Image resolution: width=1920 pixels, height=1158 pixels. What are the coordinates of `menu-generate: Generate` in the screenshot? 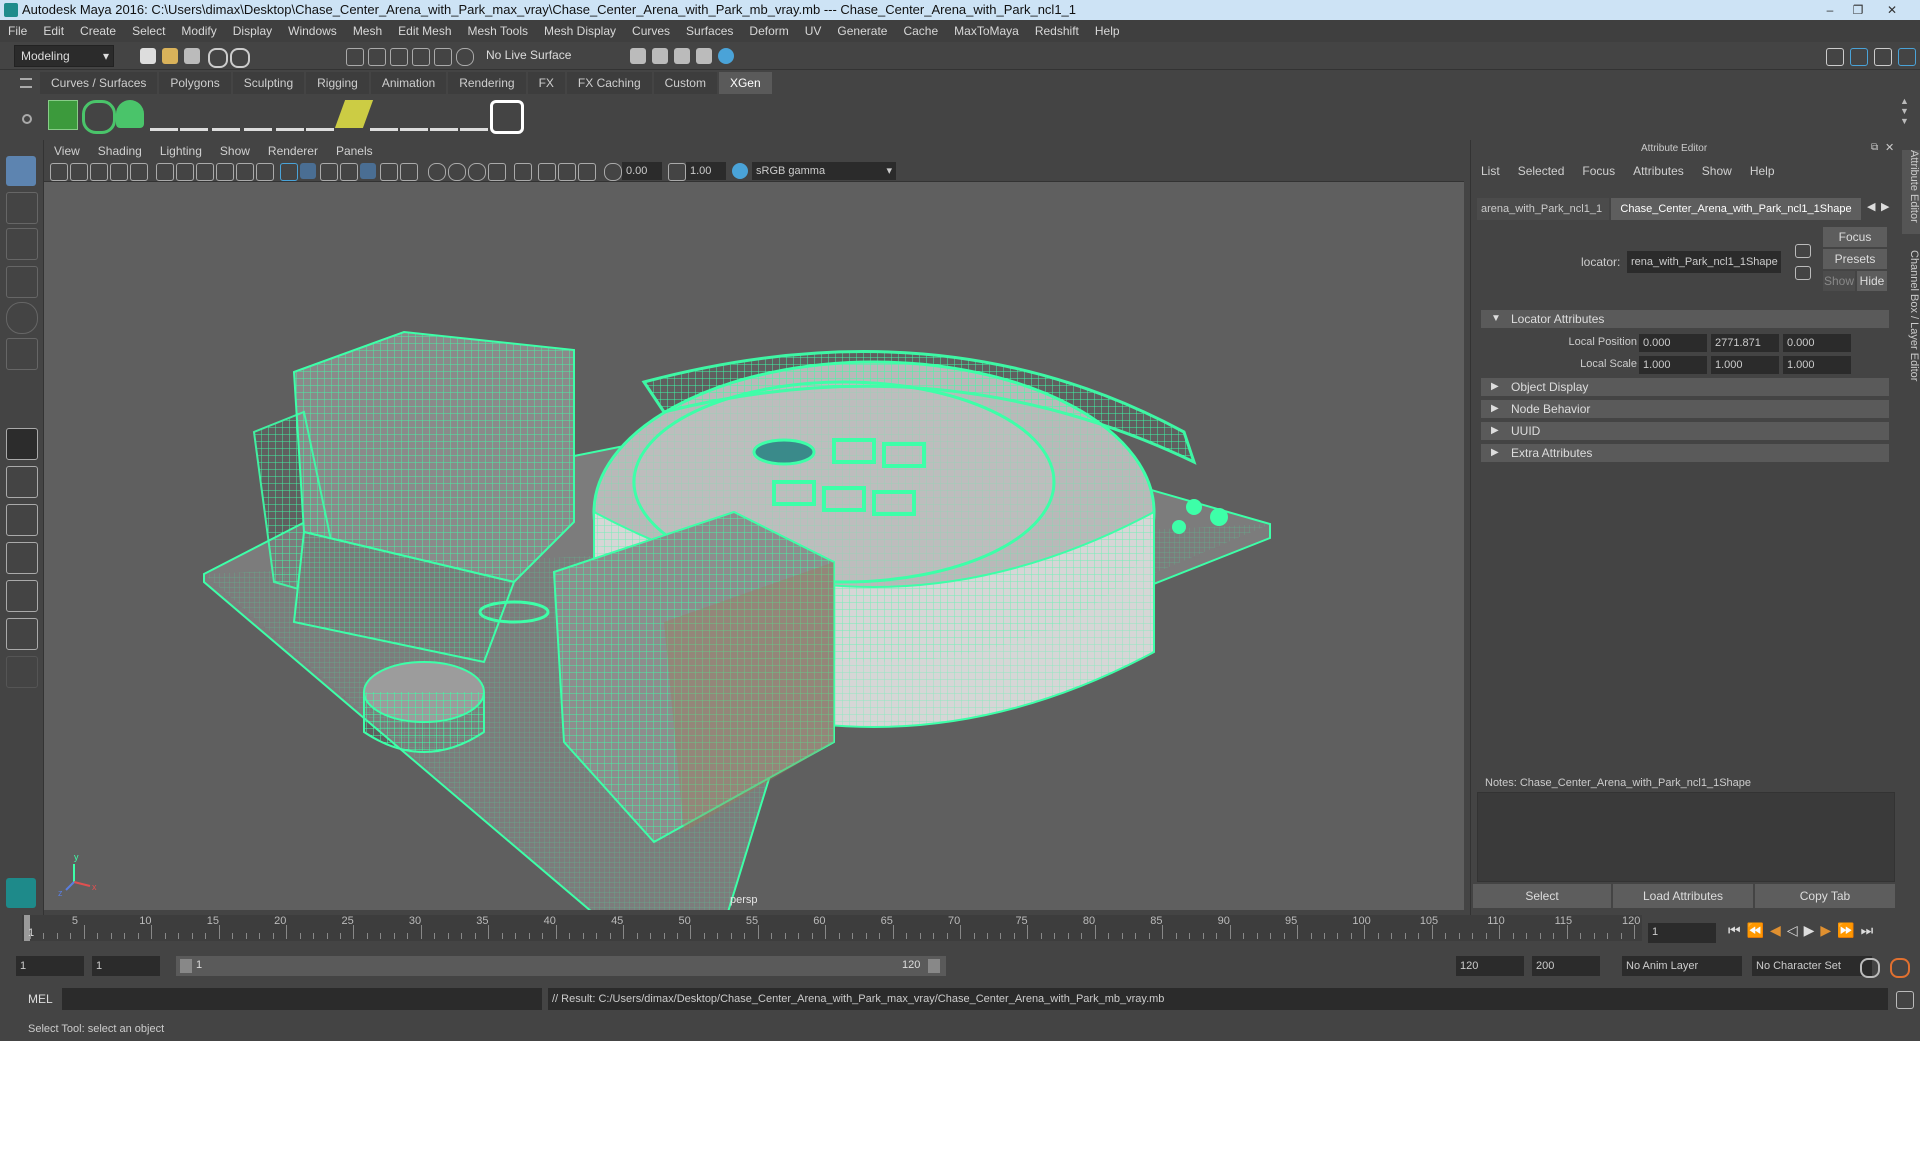 It's located at (862, 31).